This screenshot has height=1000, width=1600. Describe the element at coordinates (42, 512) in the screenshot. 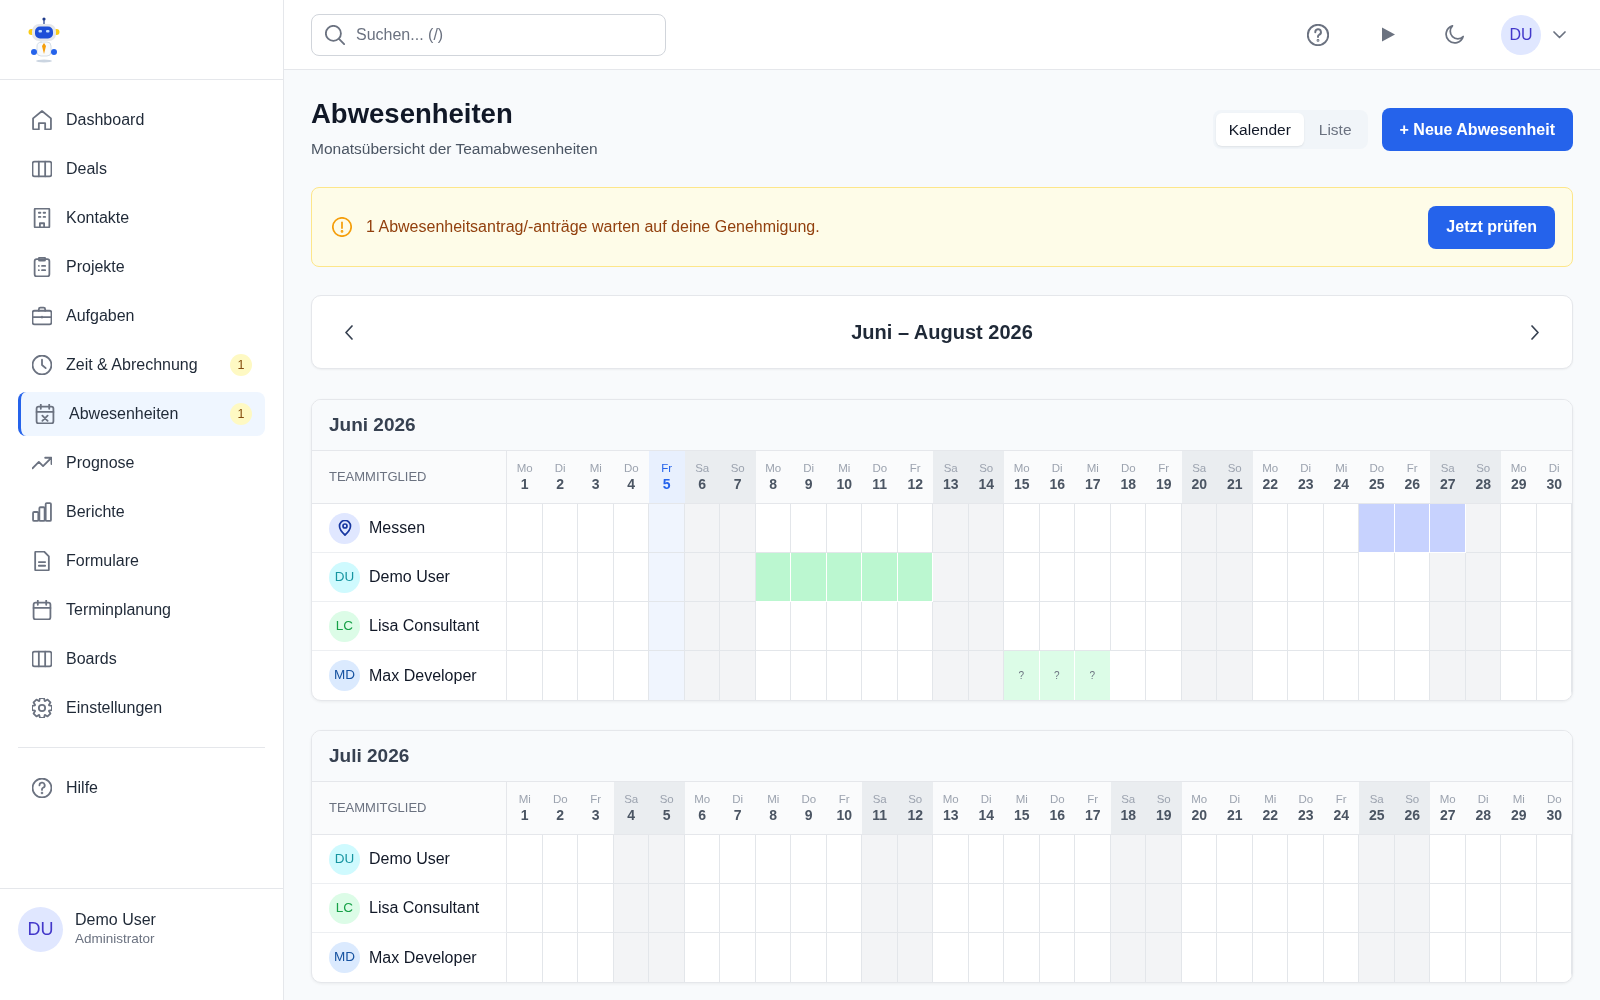

I see `bar-chart-icon` at that location.